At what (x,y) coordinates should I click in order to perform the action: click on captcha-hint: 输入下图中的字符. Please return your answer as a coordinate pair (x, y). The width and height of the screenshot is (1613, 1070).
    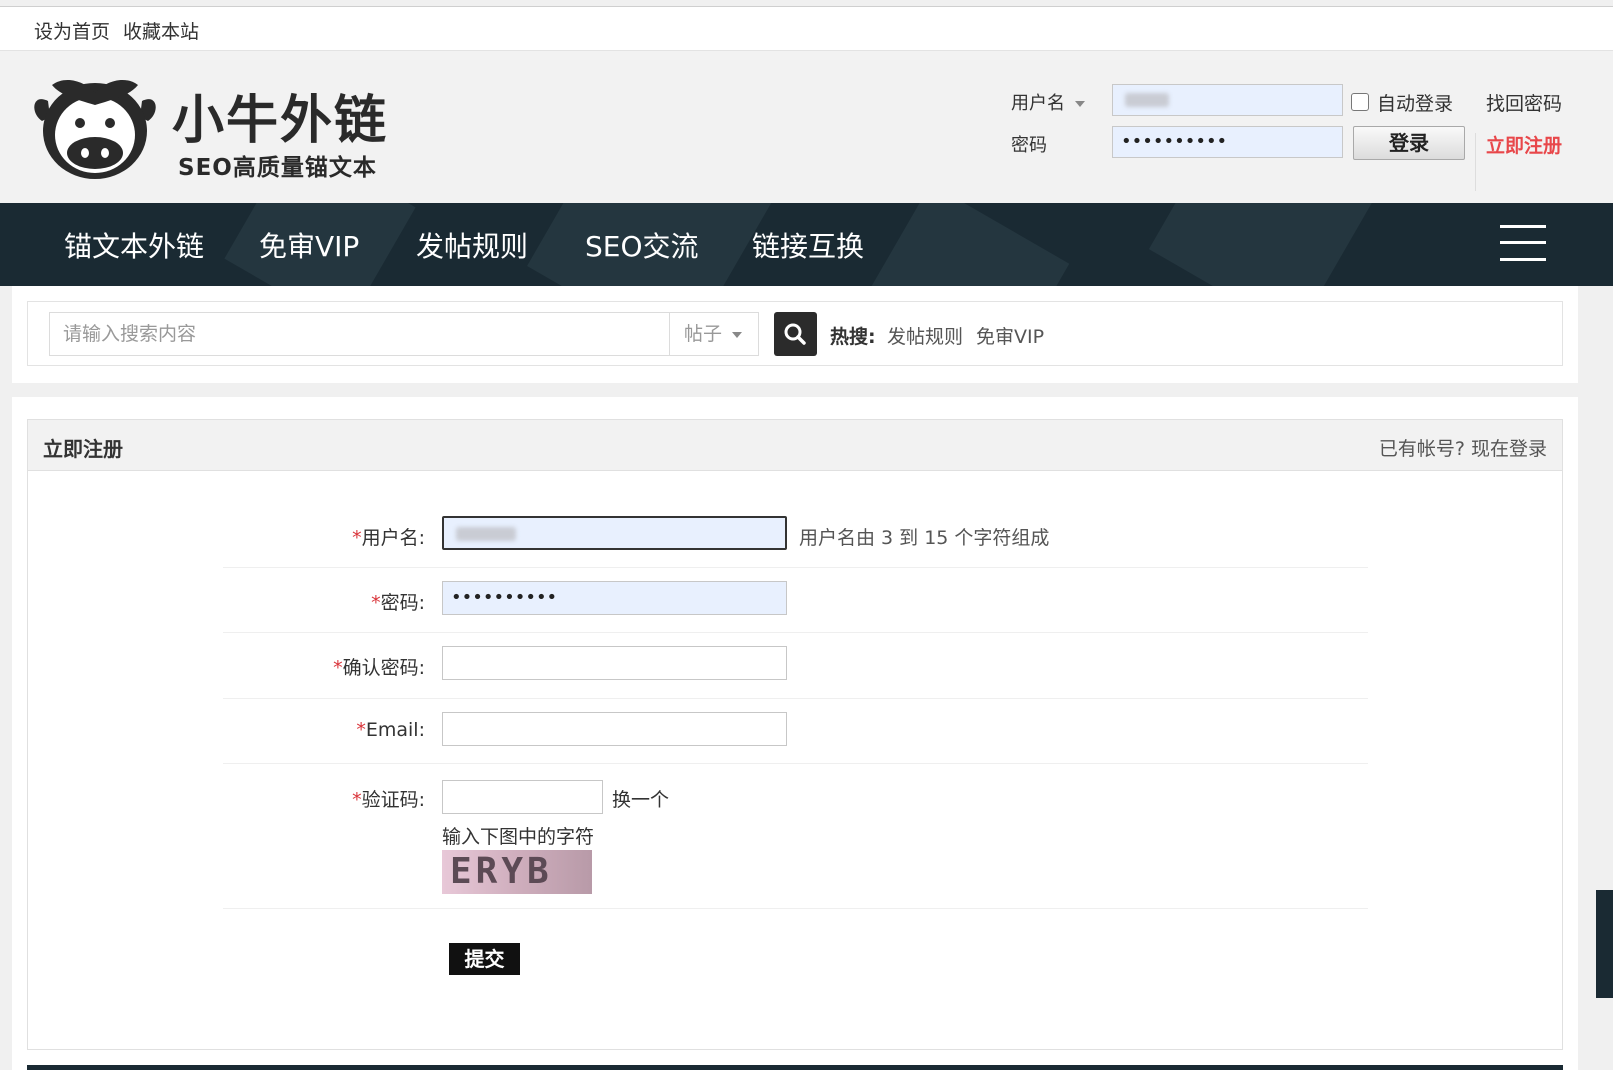
    Looking at the image, I should click on (518, 837).